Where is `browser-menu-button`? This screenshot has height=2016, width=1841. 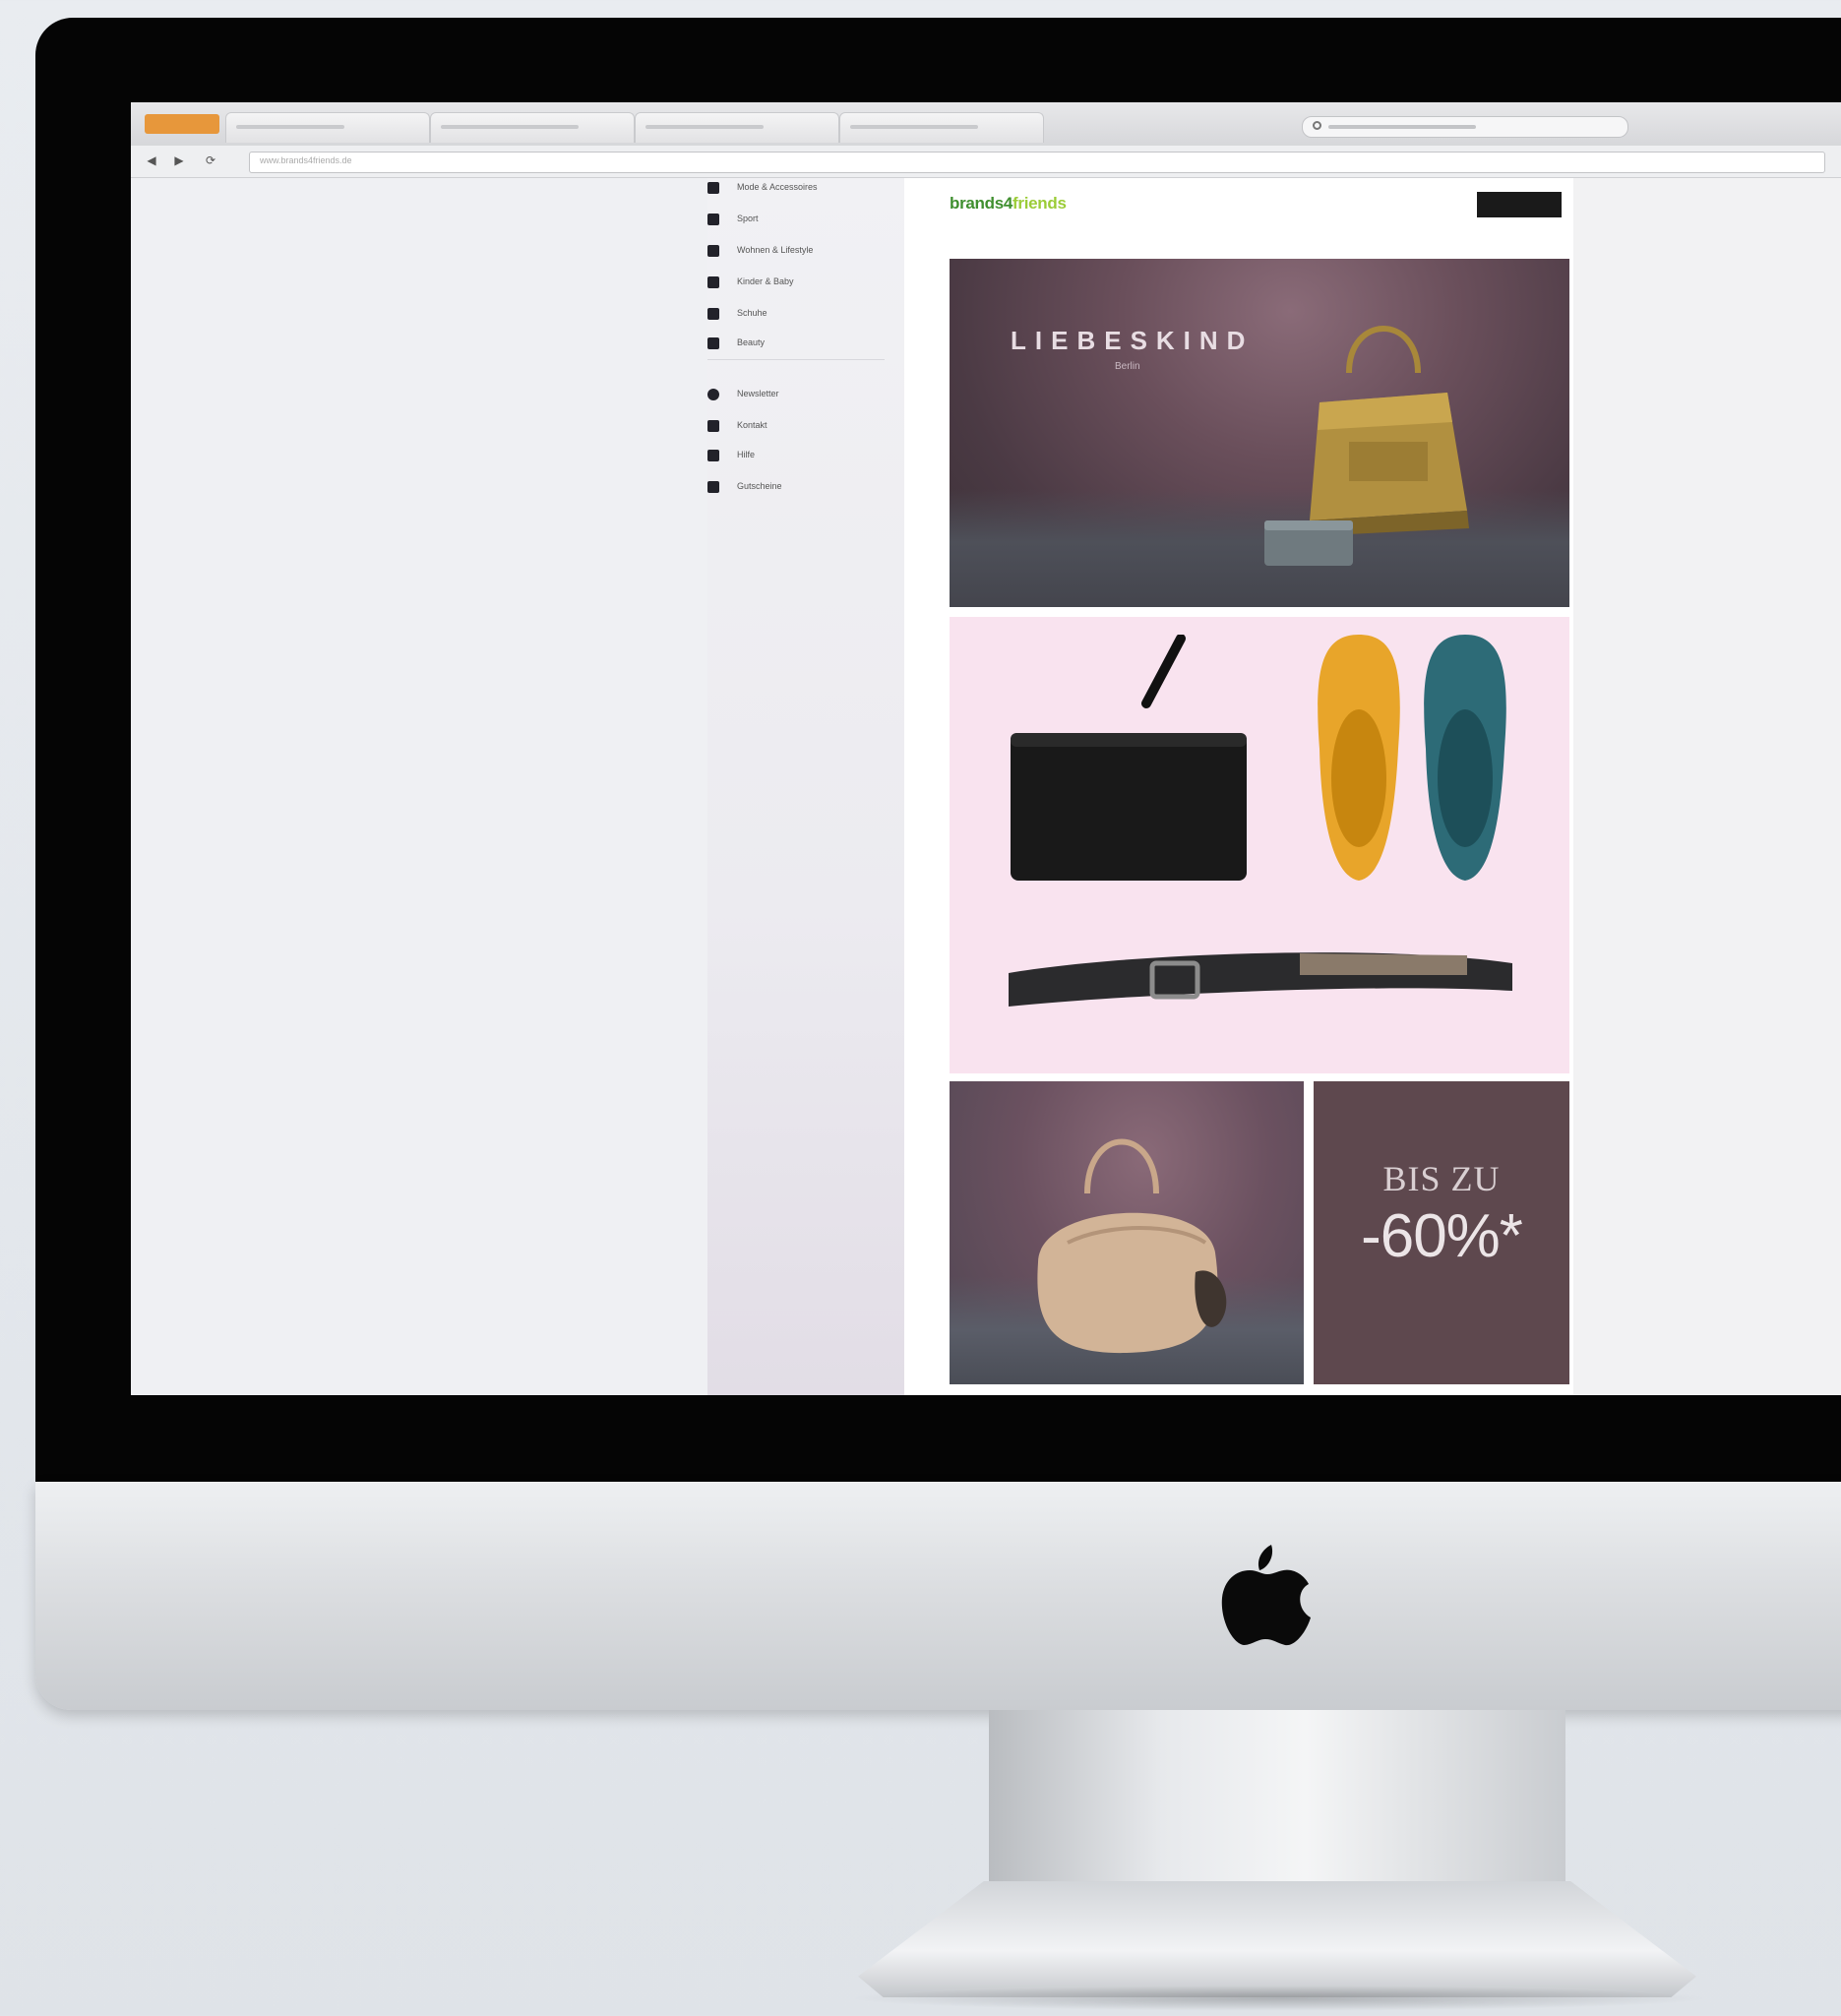 browser-menu-button is located at coordinates (182, 124).